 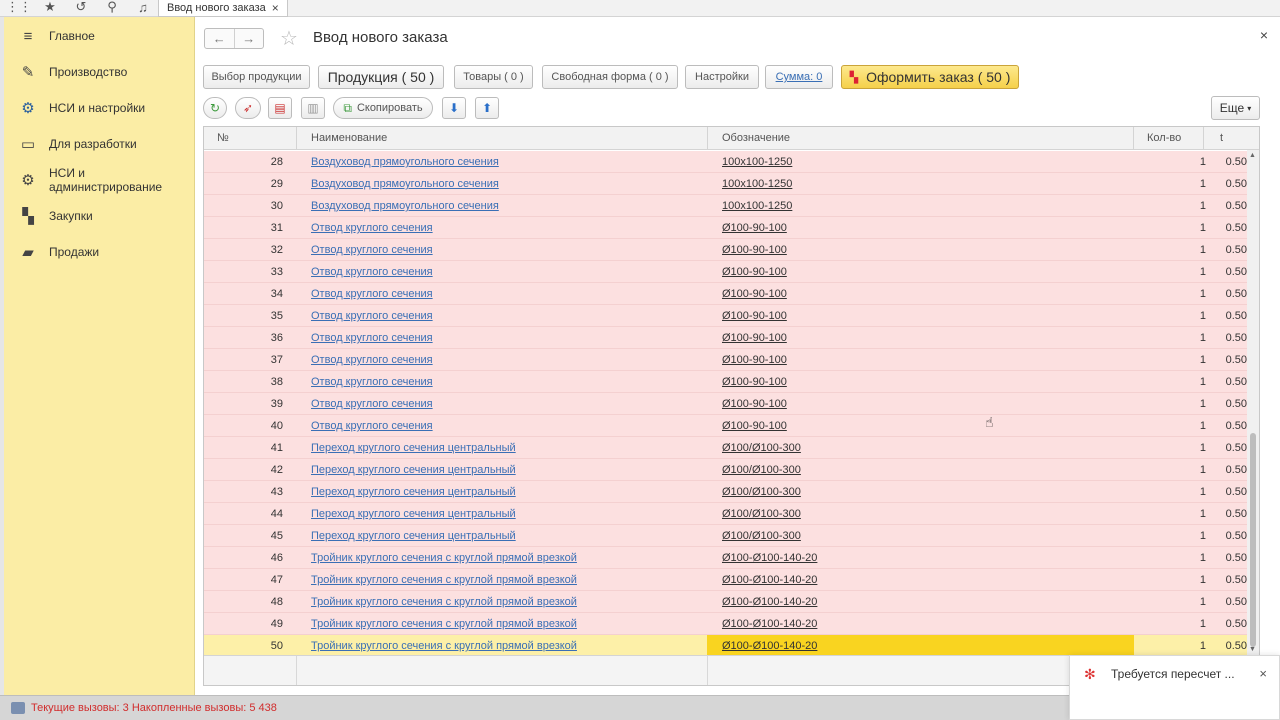 I want to click on sidebar-item-nsi-admin: ⚙ НСИ и администрирование, so click(x=99, y=180).